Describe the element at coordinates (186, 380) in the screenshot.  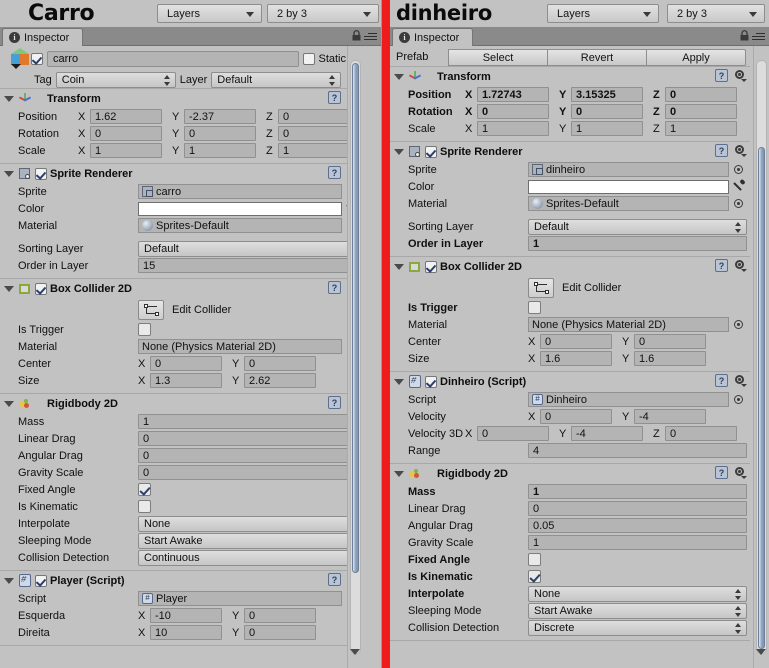
I see `axis-input-x: 1.3` at that location.